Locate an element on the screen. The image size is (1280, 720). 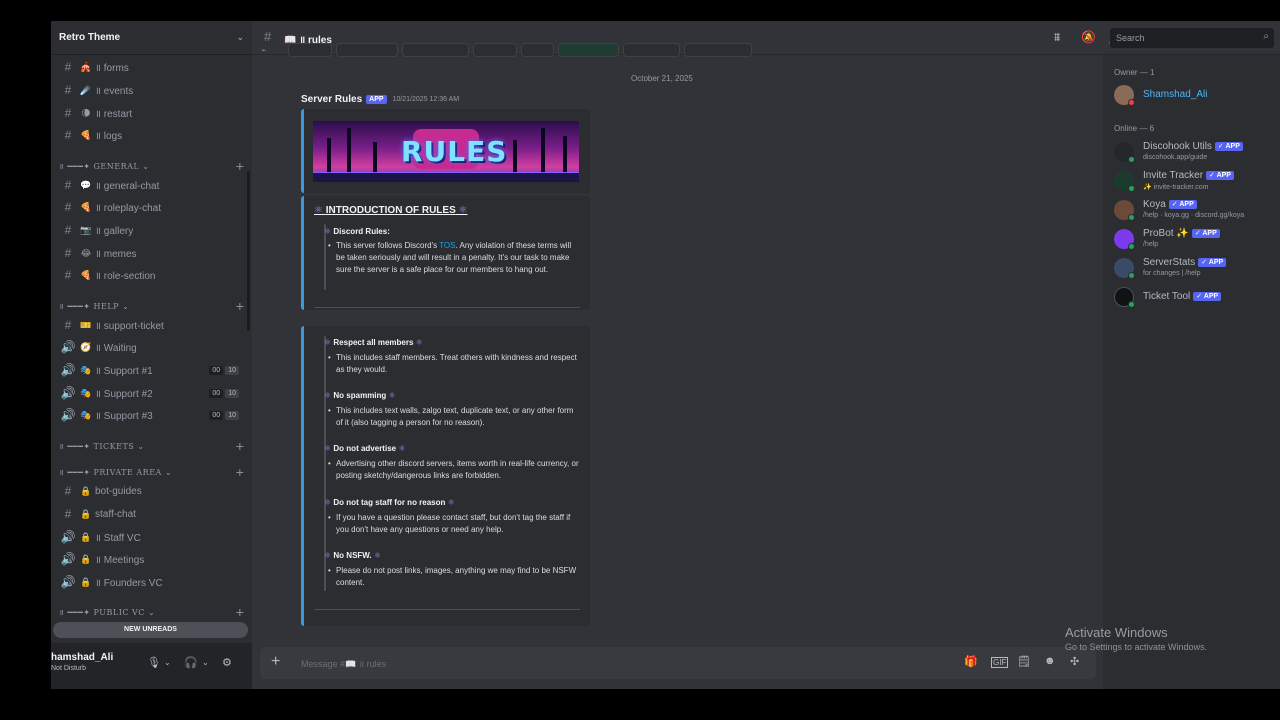
member-owner: Shamshad_Ali is located at coordinates (1196, 95).